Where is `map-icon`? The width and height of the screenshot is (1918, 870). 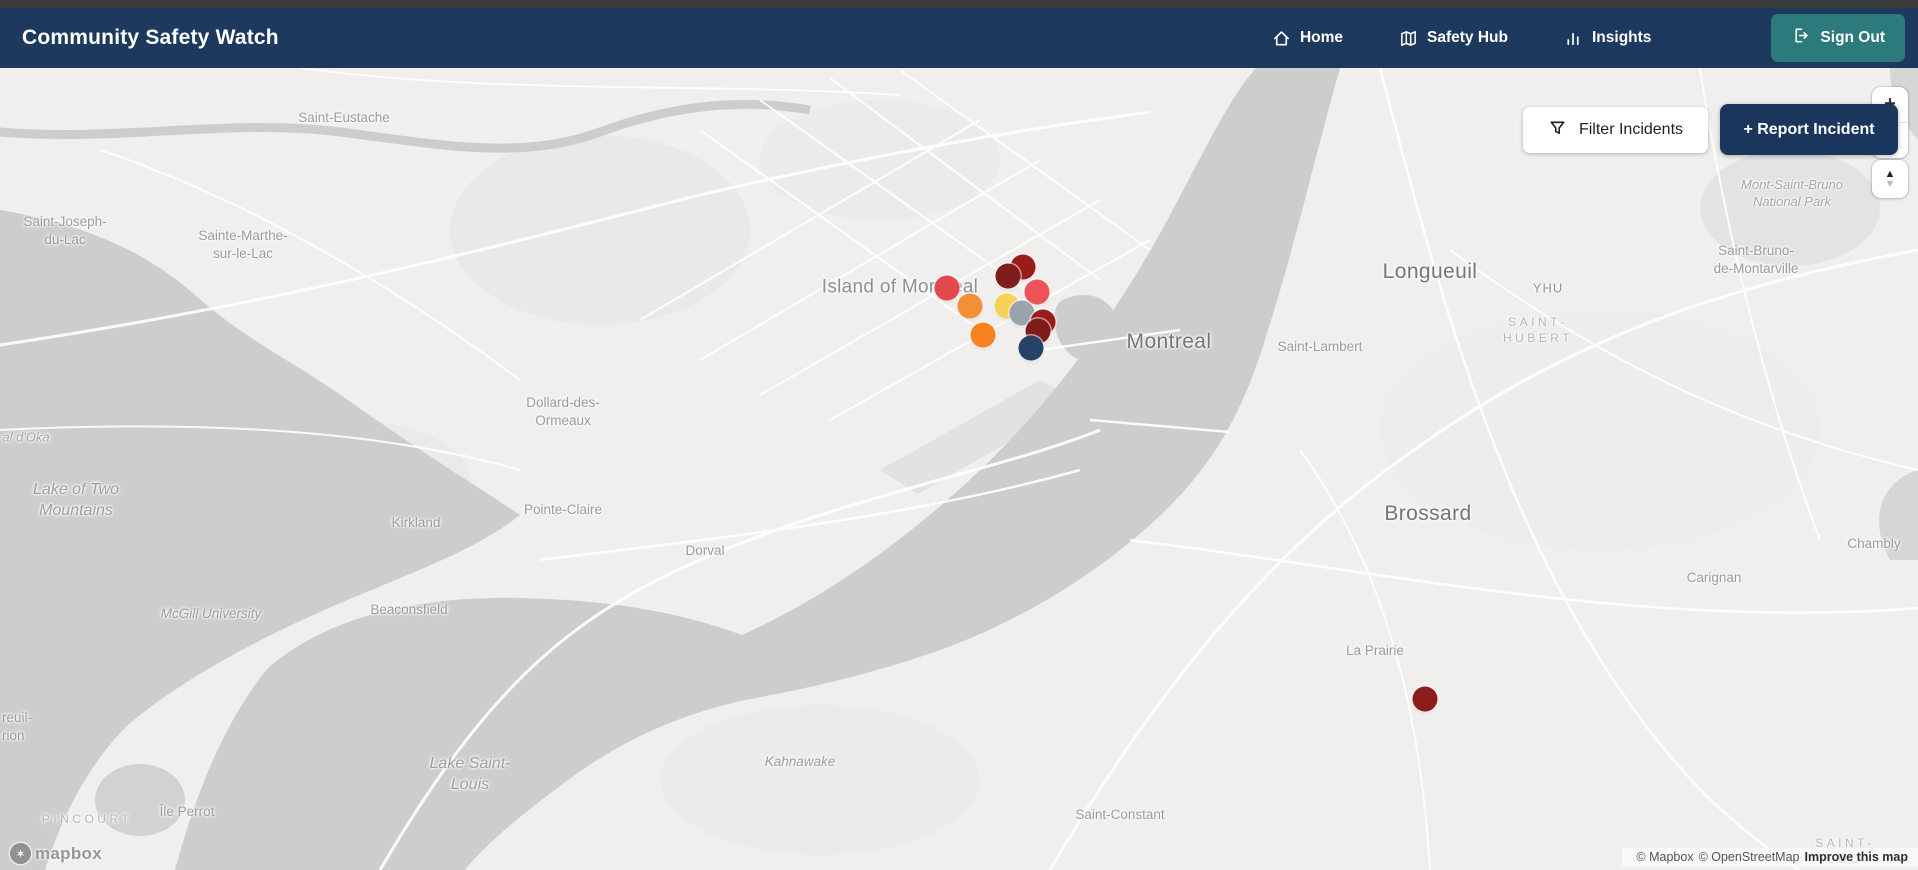
map-icon is located at coordinates (1408, 38).